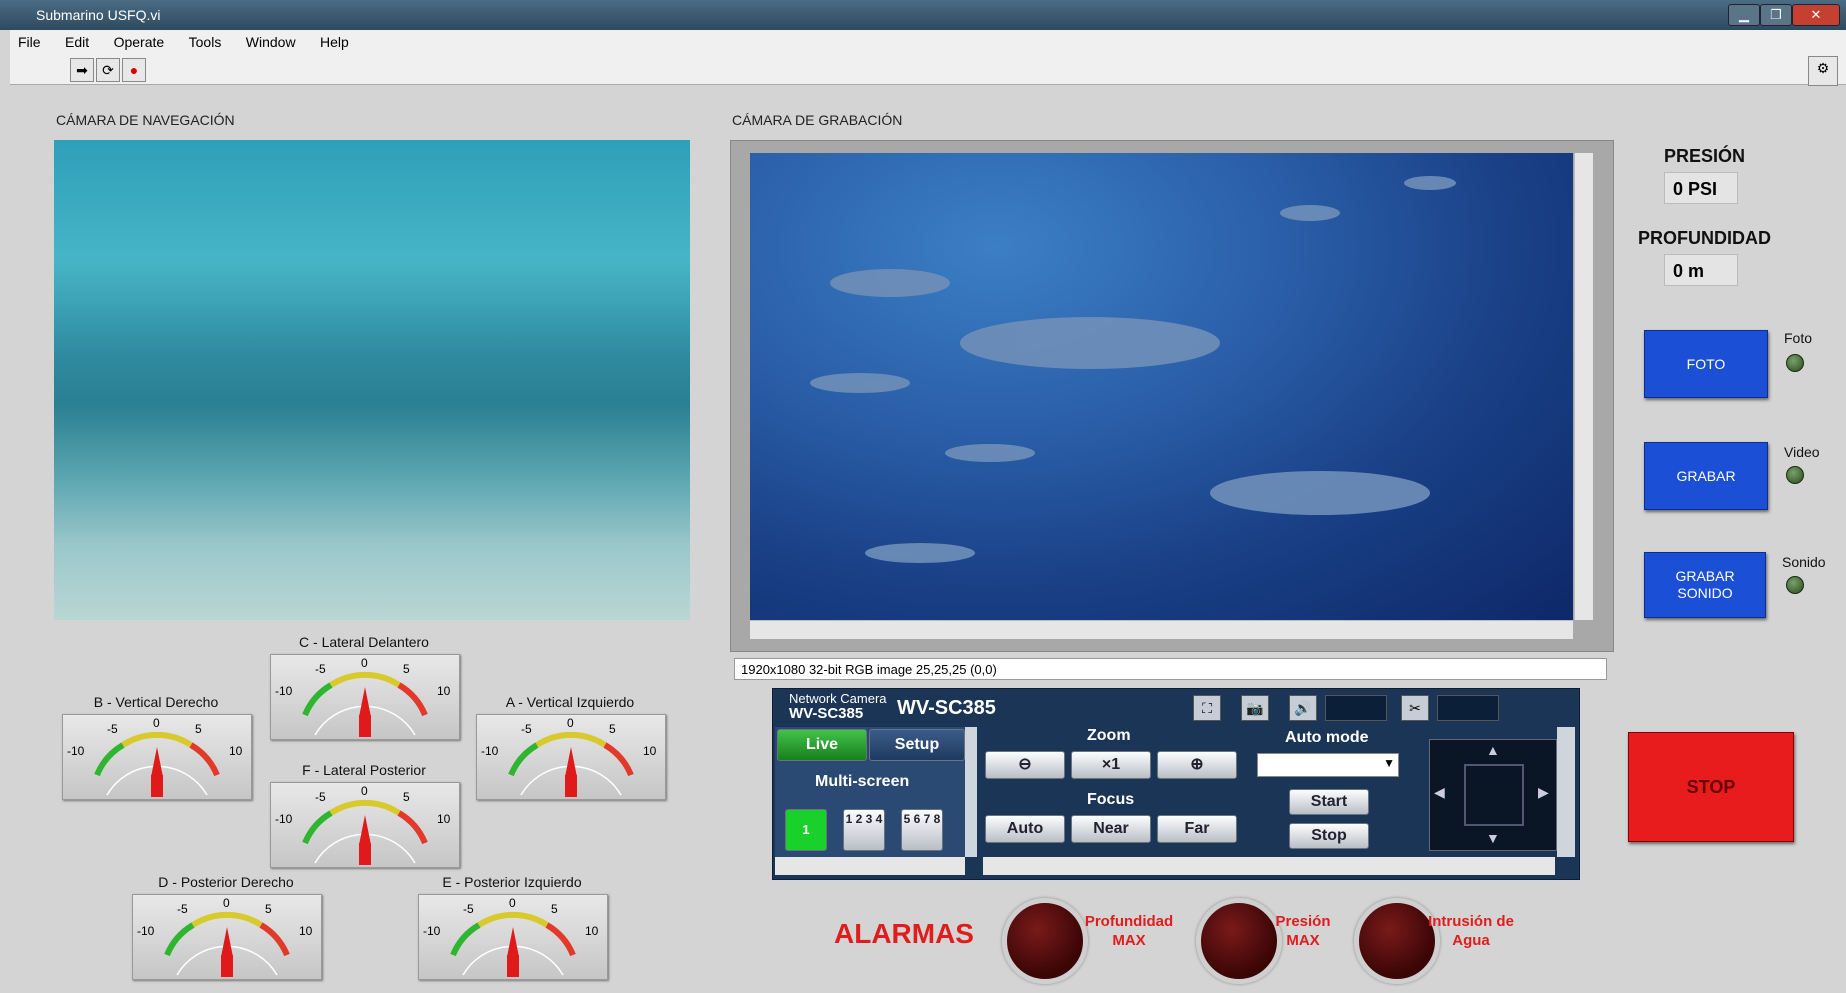  Describe the element at coordinates (29, 42) in the screenshot. I see `menu-file: File` at that location.